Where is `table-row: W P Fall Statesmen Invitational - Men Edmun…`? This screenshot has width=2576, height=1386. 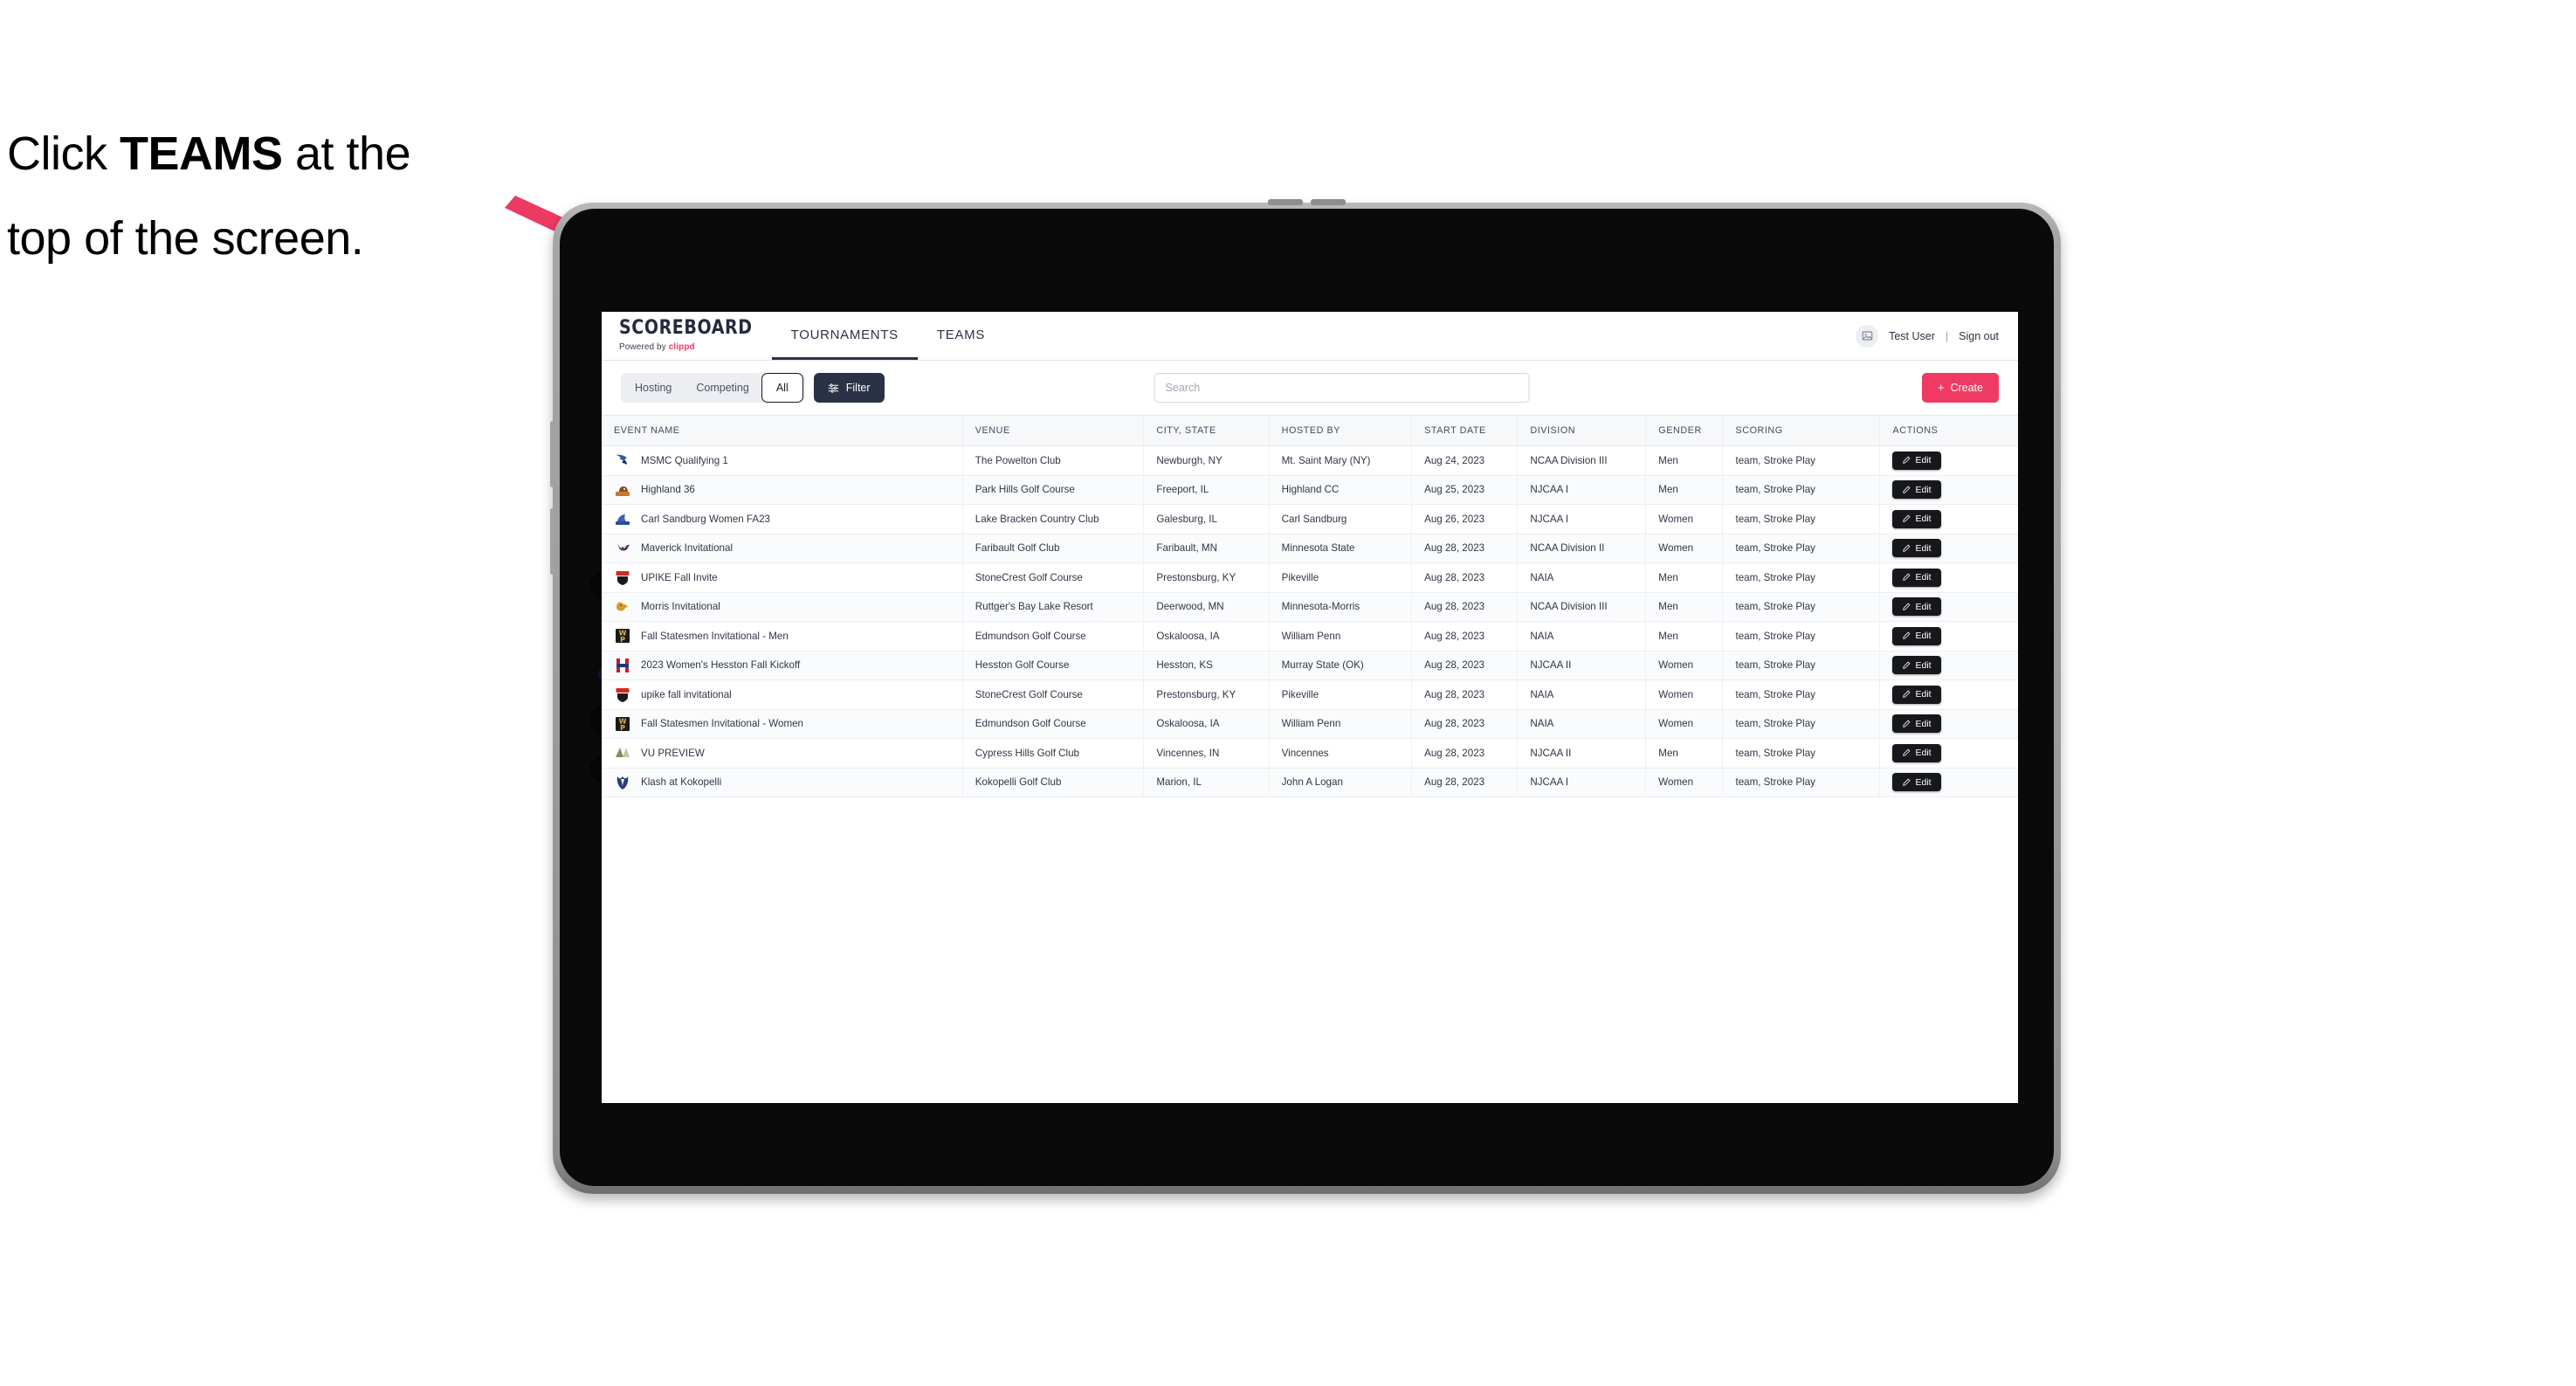 table-row: W P Fall Statesmen Invitational - Men Edmun… is located at coordinates (1310, 636).